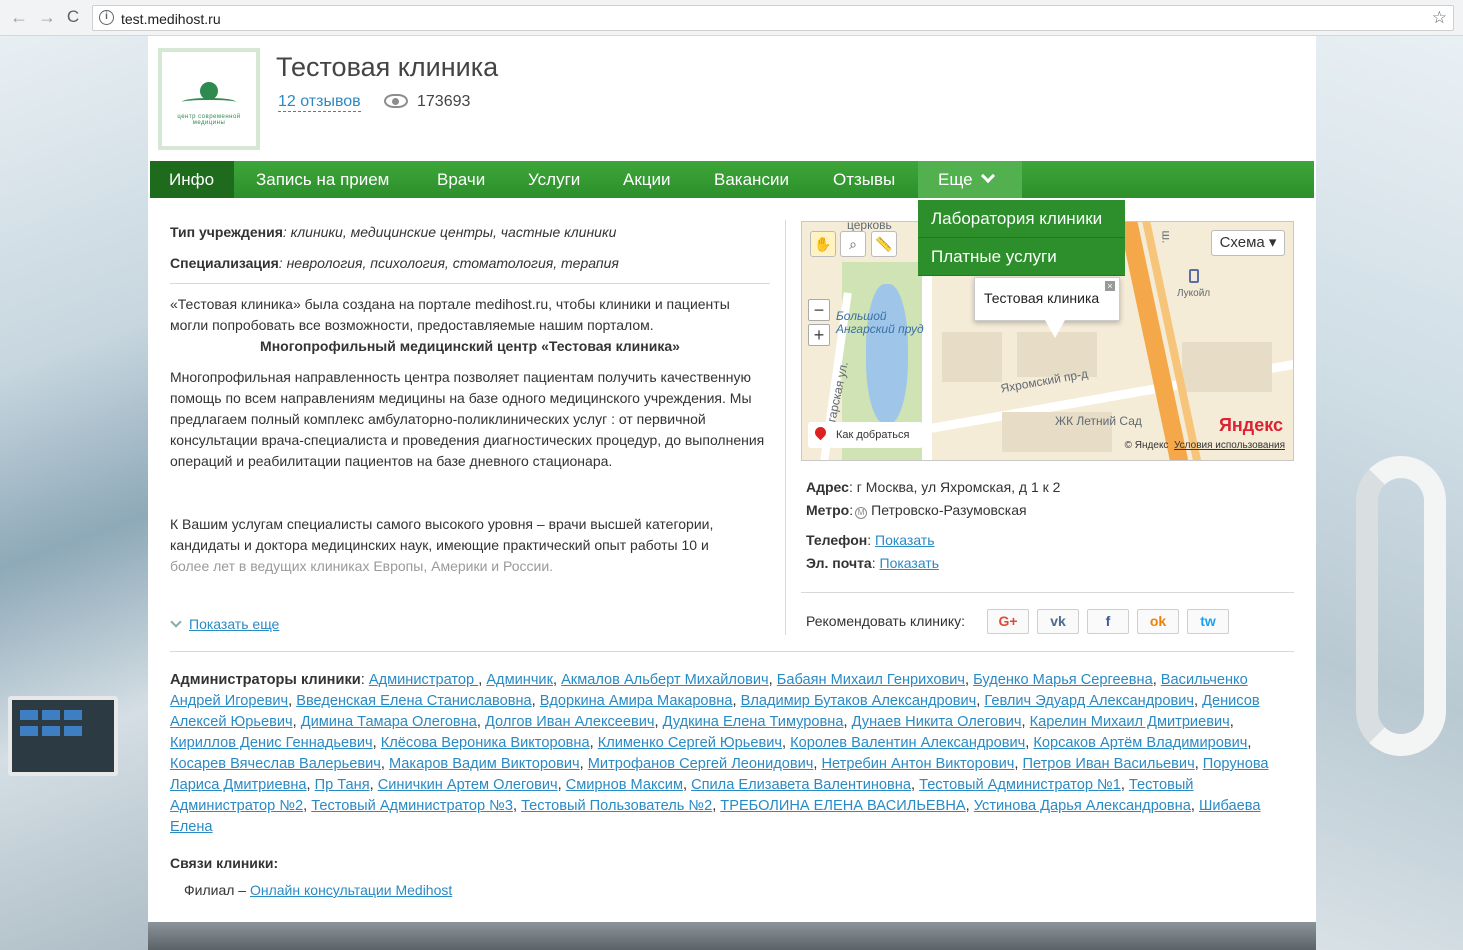 This screenshot has height=950, width=1463. I want to click on background-bottom, so click(732, 936).